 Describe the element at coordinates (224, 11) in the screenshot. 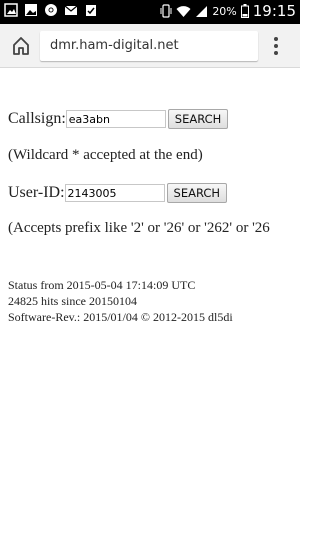

I see `battery-percent: 20%` at that location.